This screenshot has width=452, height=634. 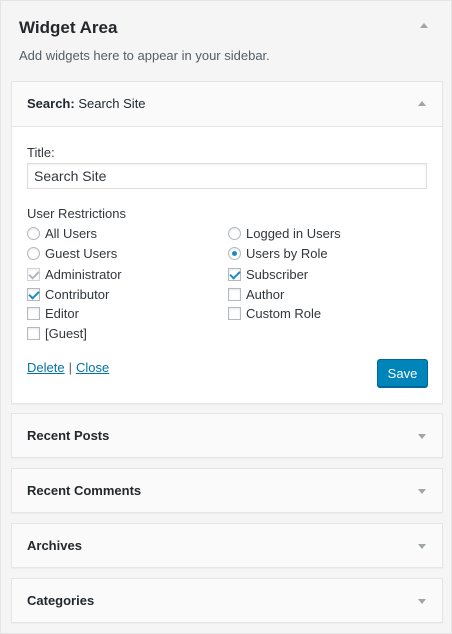 What do you see at coordinates (41, 152) in the screenshot?
I see `title-label: Title:` at bounding box center [41, 152].